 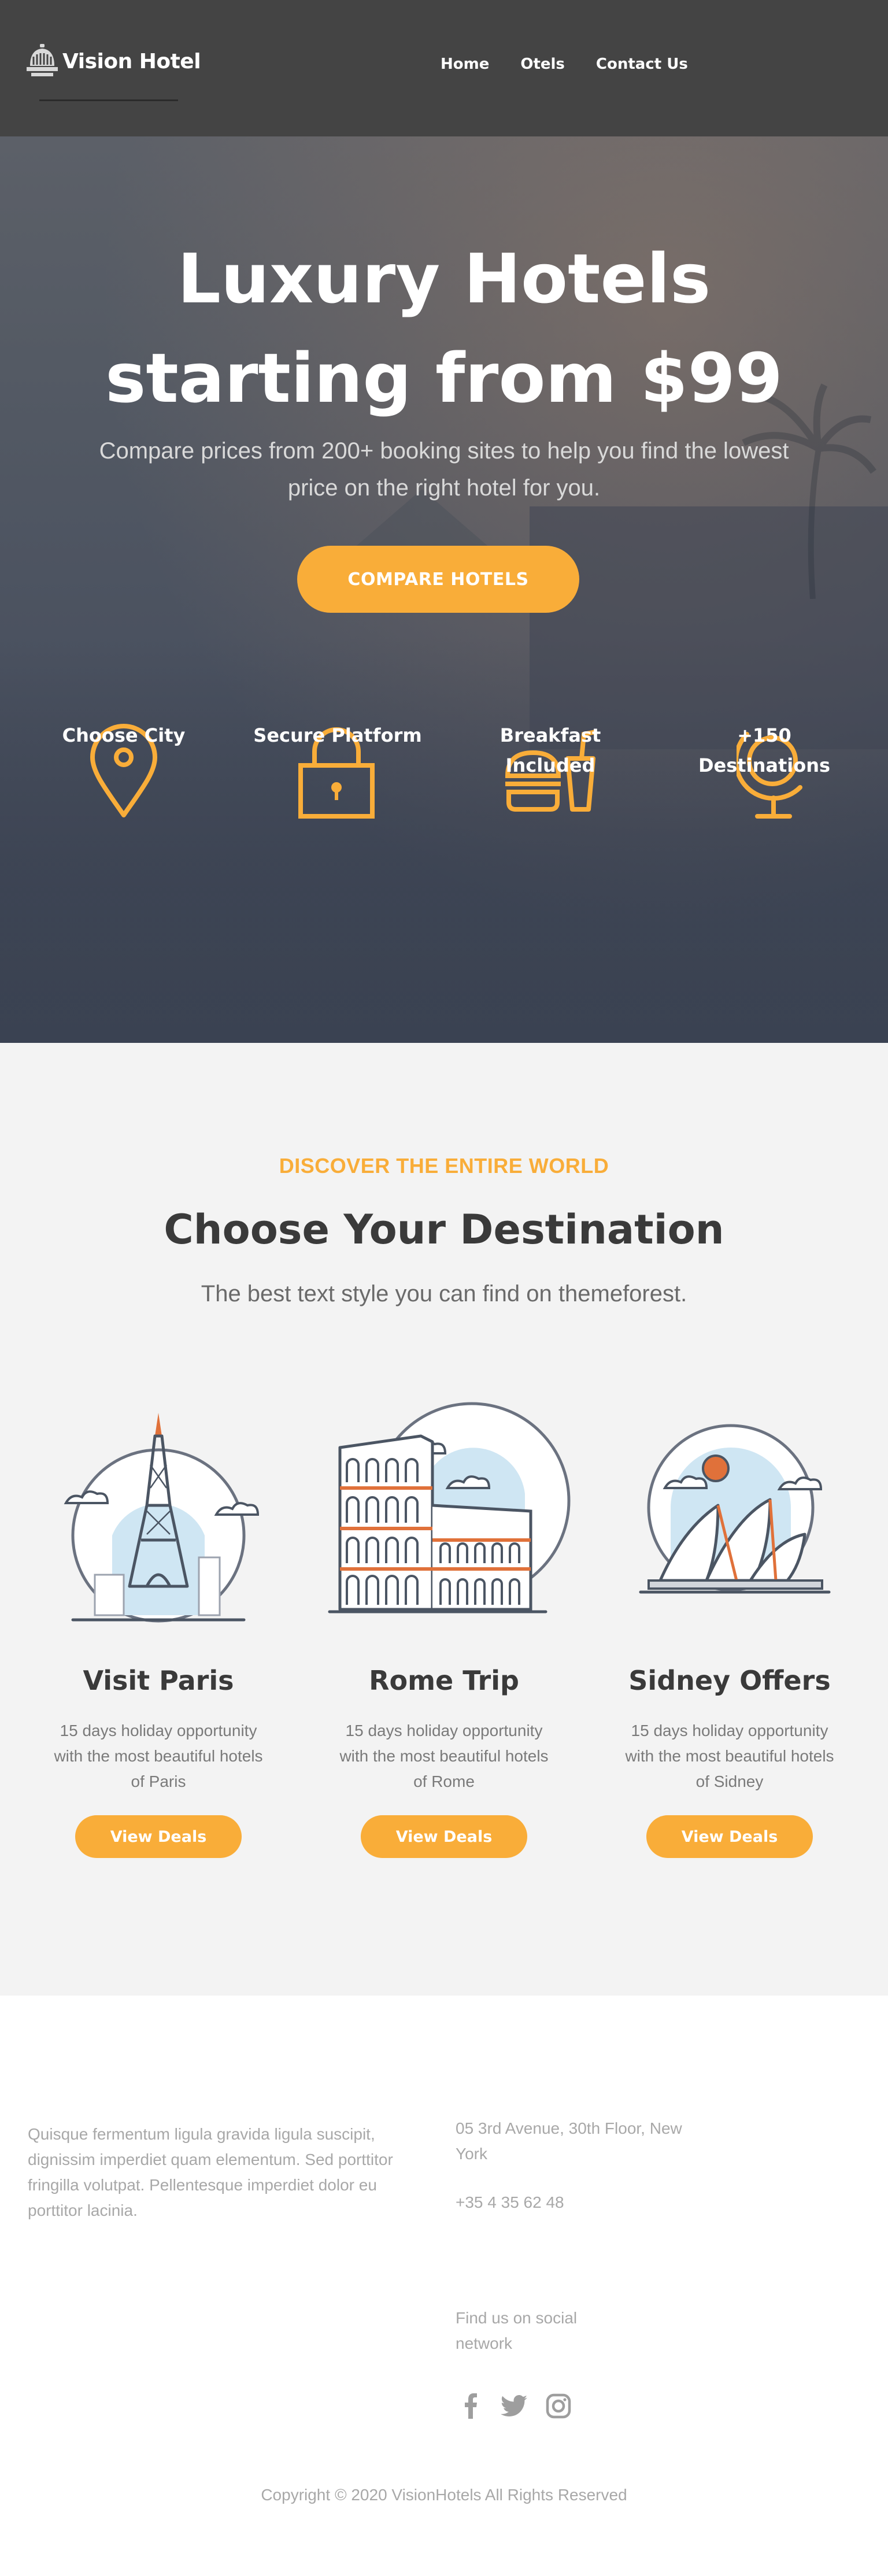 What do you see at coordinates (444, 328) in the screenshot?
I see `hero-title: Luxury Hotels starting from $99` at bounding box center [444, 328].